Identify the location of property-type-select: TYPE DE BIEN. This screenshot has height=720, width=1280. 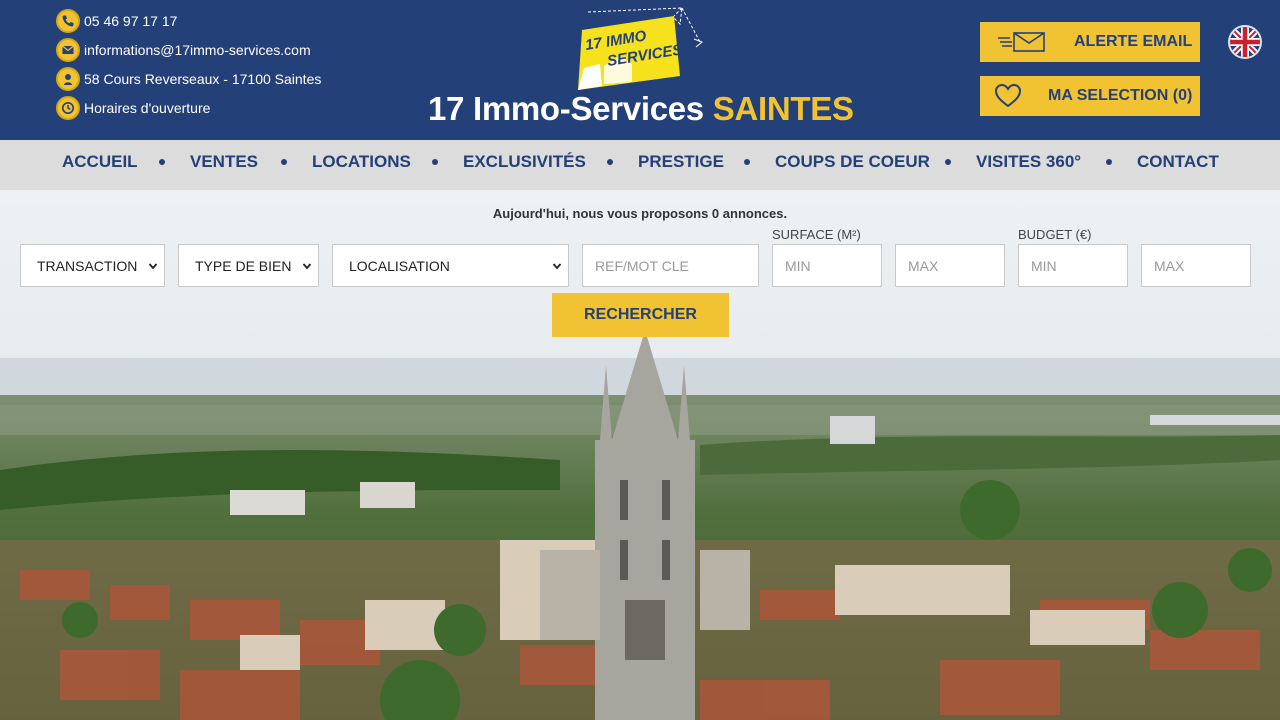
(248, 265).